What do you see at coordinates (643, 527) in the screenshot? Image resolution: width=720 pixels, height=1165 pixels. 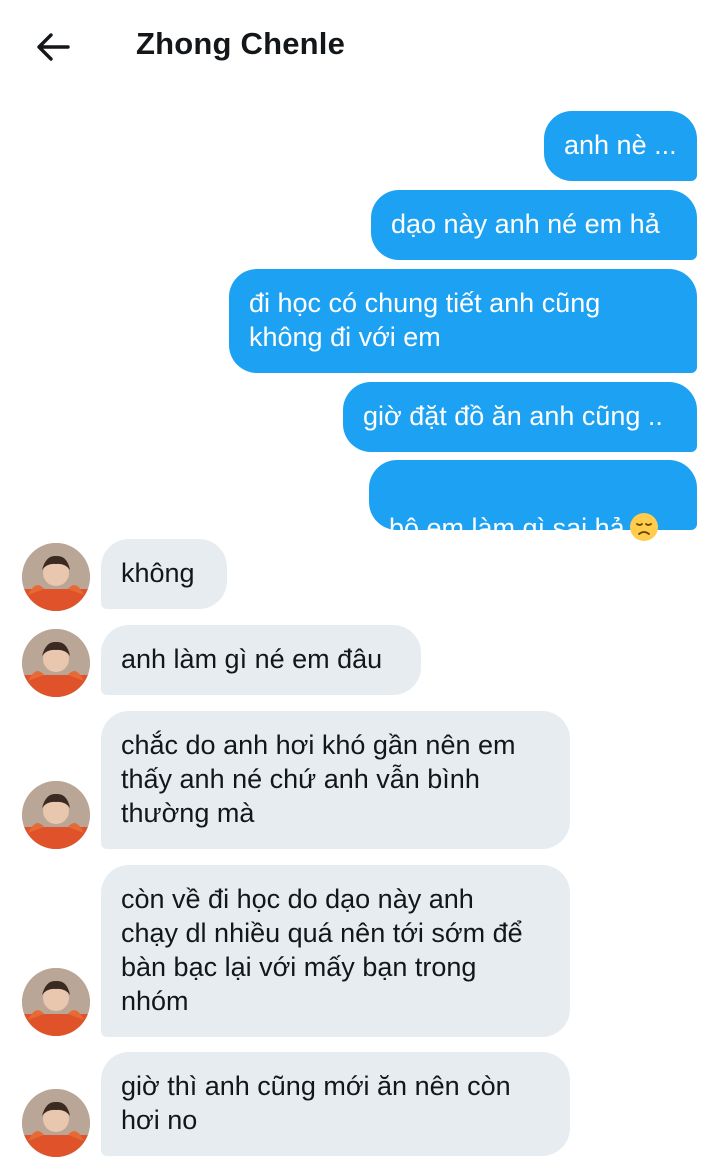 I see `disappointed-face-icon` at bounding box center [643, 527].